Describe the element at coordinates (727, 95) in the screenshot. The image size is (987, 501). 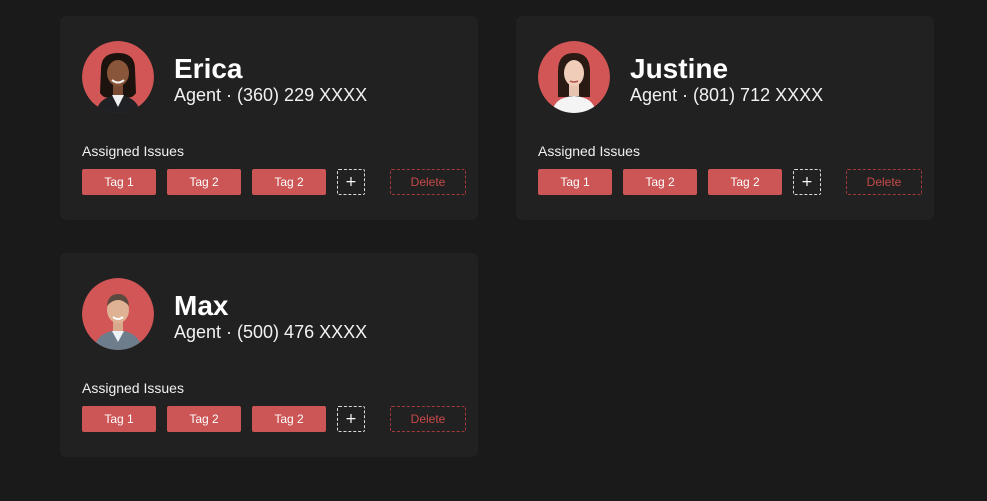
I see `agent-role-phone: Agent · (801) 712 XXXX` at that location.